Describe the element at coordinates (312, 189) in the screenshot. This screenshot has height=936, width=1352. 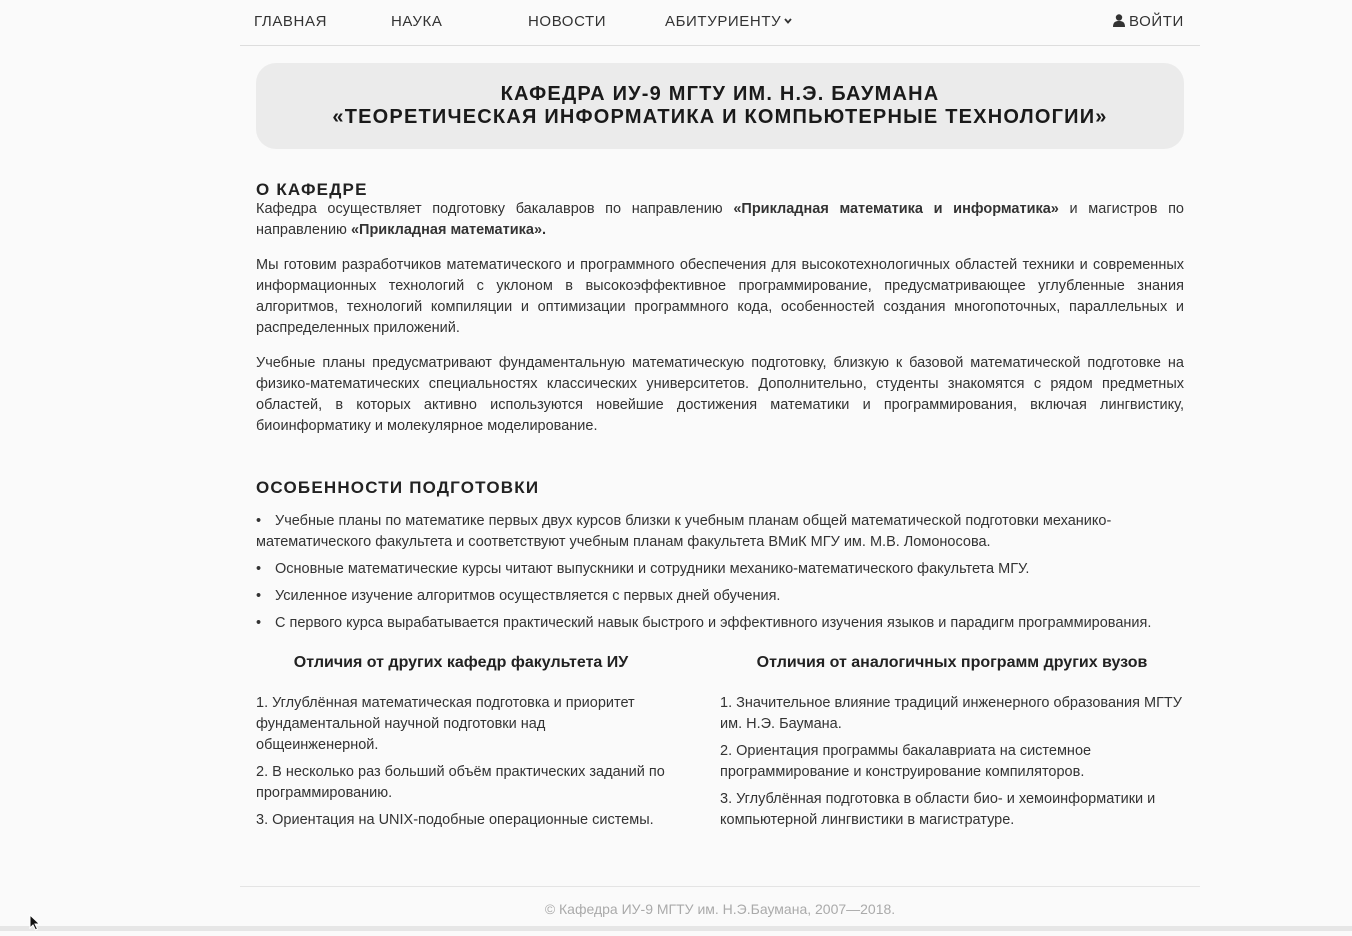
I see `about-title: О КАФЕДРЕ` at that location.